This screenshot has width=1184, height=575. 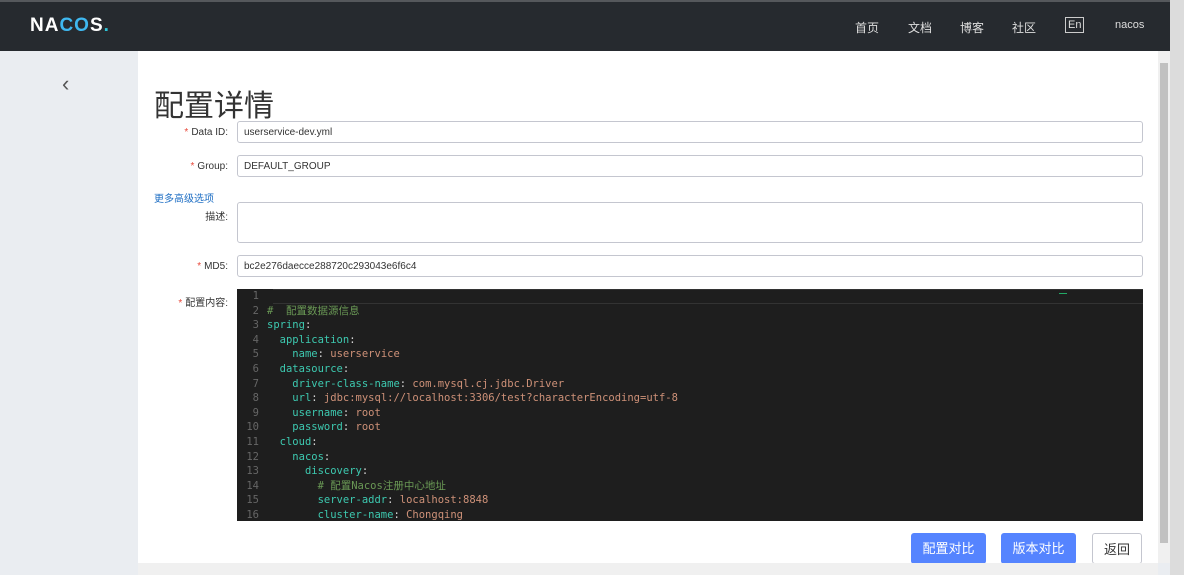 I want to click on code-key: discovery, so click(x=333, y=471).